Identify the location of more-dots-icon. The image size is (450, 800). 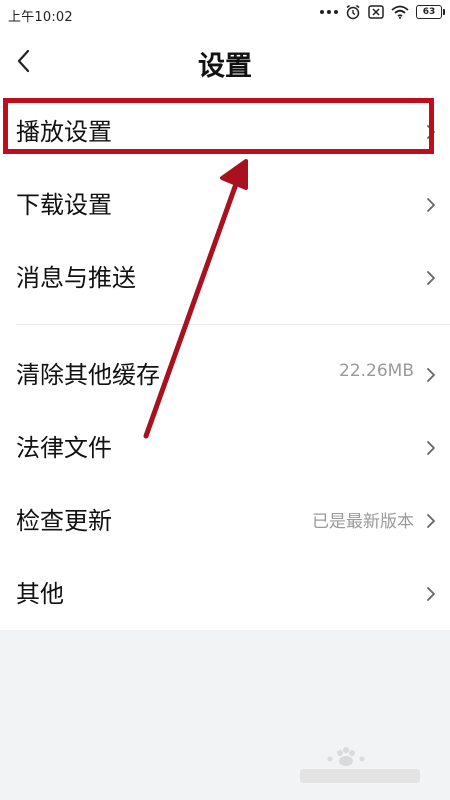
(329, 12).